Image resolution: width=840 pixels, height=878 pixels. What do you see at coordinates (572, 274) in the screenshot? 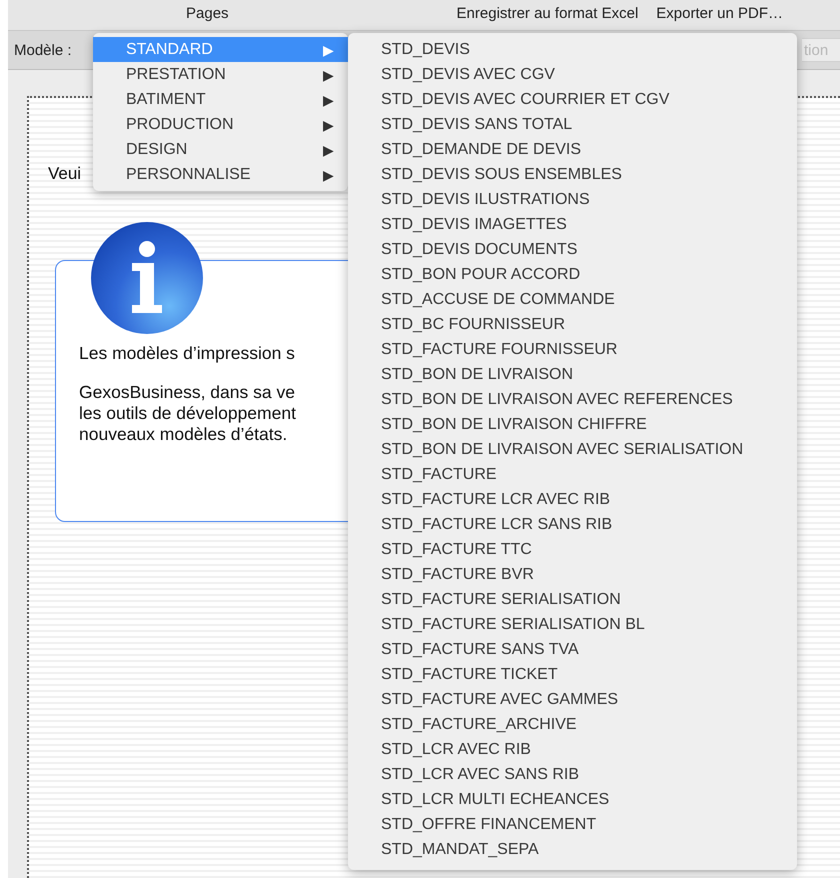
I see `submenu-item: STD_BON POUR ACCORD` at bounding box center [572, 274].